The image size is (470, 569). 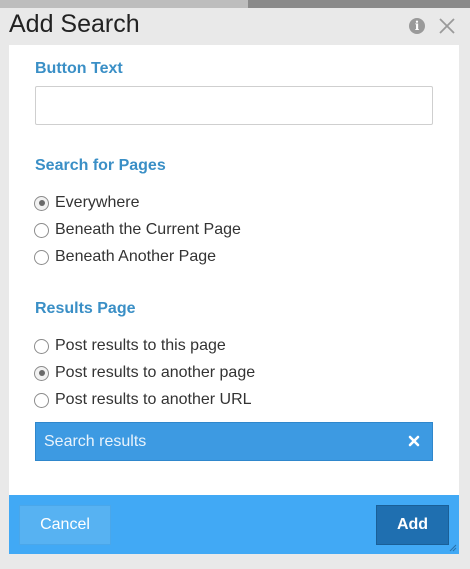 What do you see at coordinates (234, 524) in the screenshot?
I see `dialog-footer: Cancel Add` at bounding box center [234, 524].